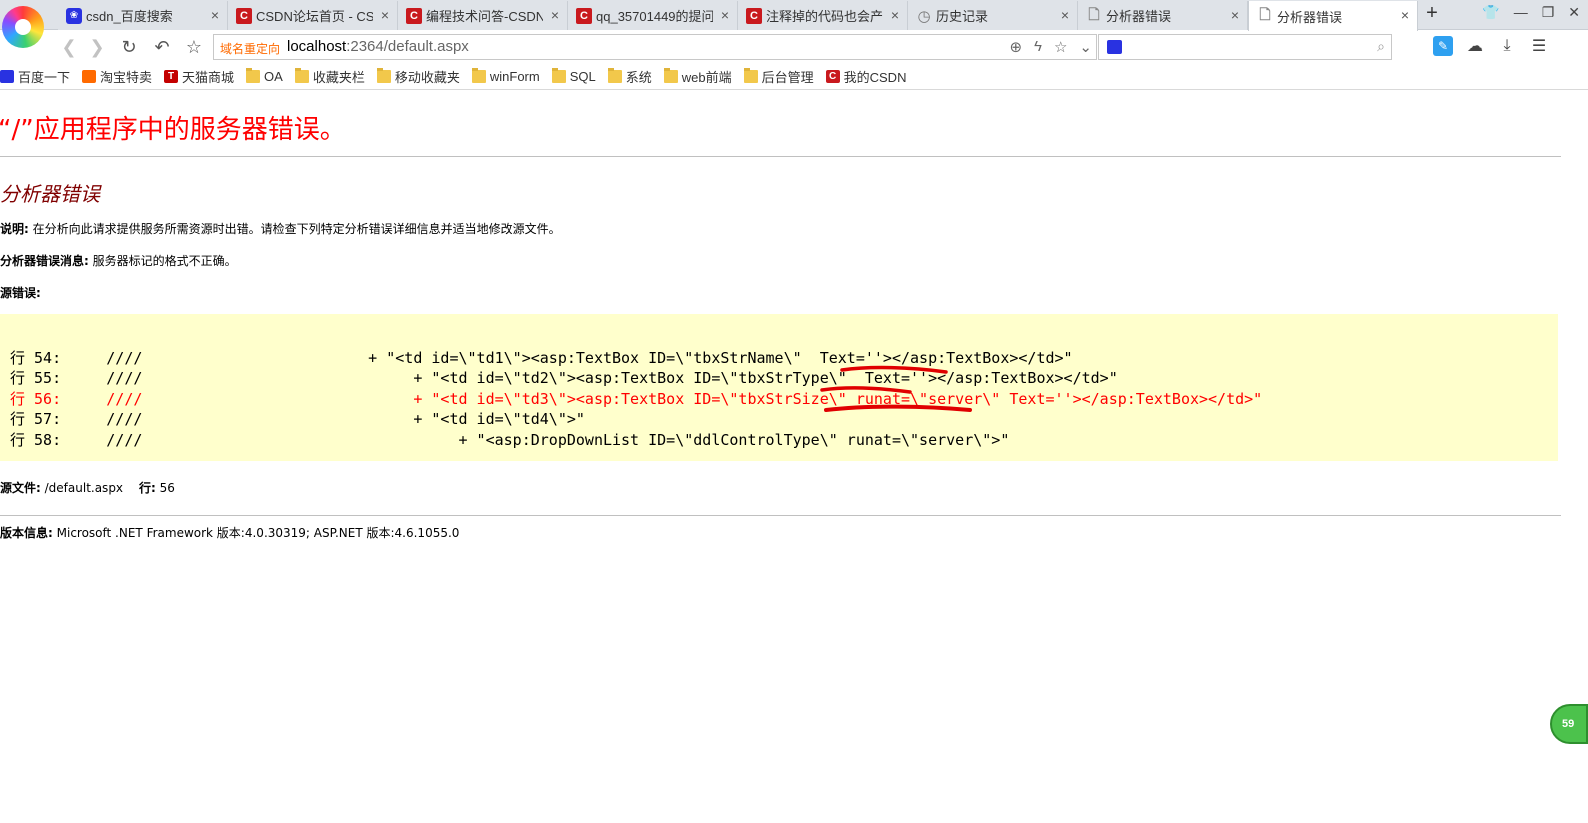 The width and height of the screenshot is (1588, 823). I want to click on cloud-icon: ☁, so click(1475, 46).